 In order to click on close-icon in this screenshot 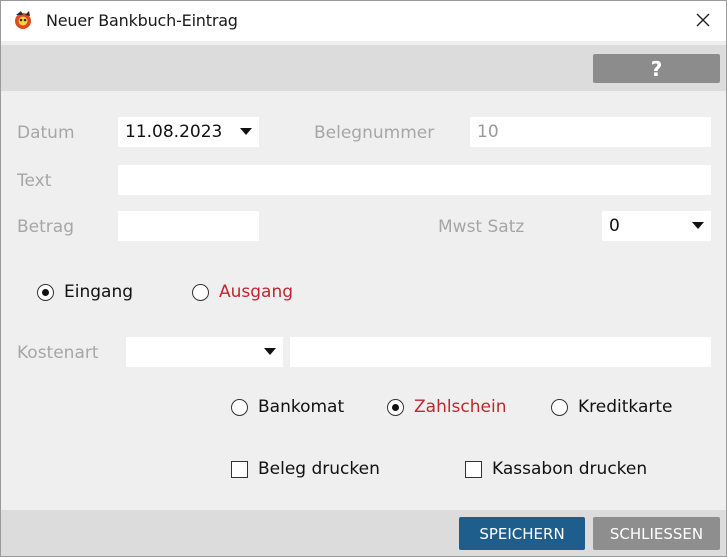, I will do `click(703, 20)`.